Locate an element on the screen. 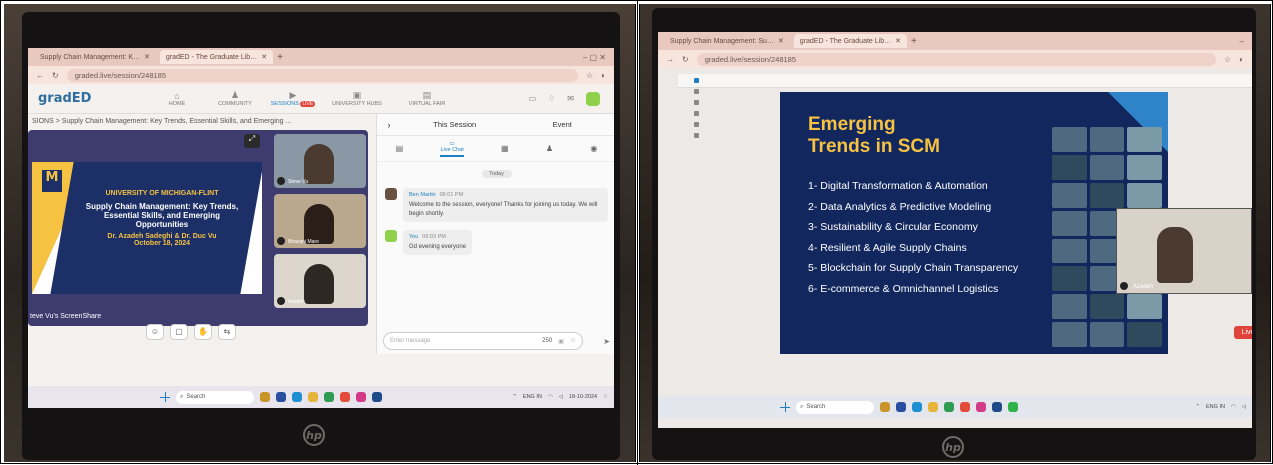 This screenshot has width=1273, height=465. camera-icon: ▢ is located at coordinates (179, 332).